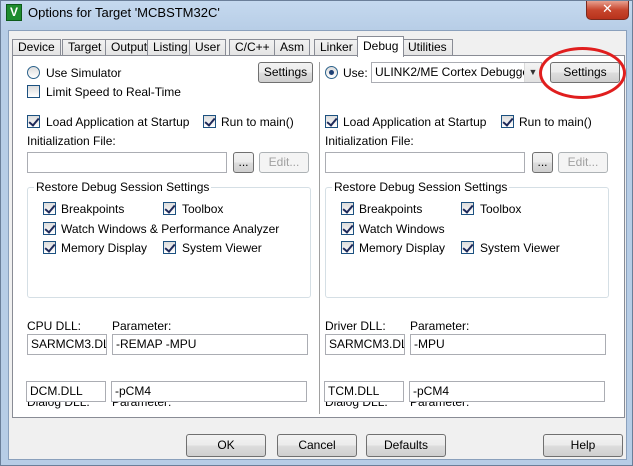 The width and height of the screenshot is (633, 466). Describe the element at coordinates (336, 47) in the screenshot. I see `tab-linker: Linker` at that location.